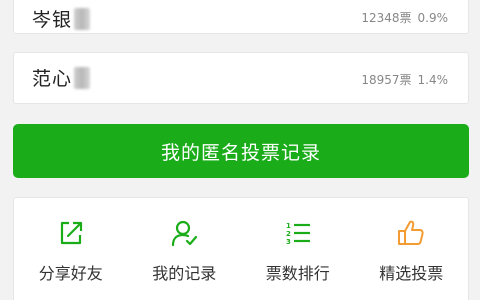 The width and height of the screenshot is (480, 300). What do you see at coordinates (288, 234) in the screenshot?
I see `svg-text: 2` at bounding box center [288, 234].